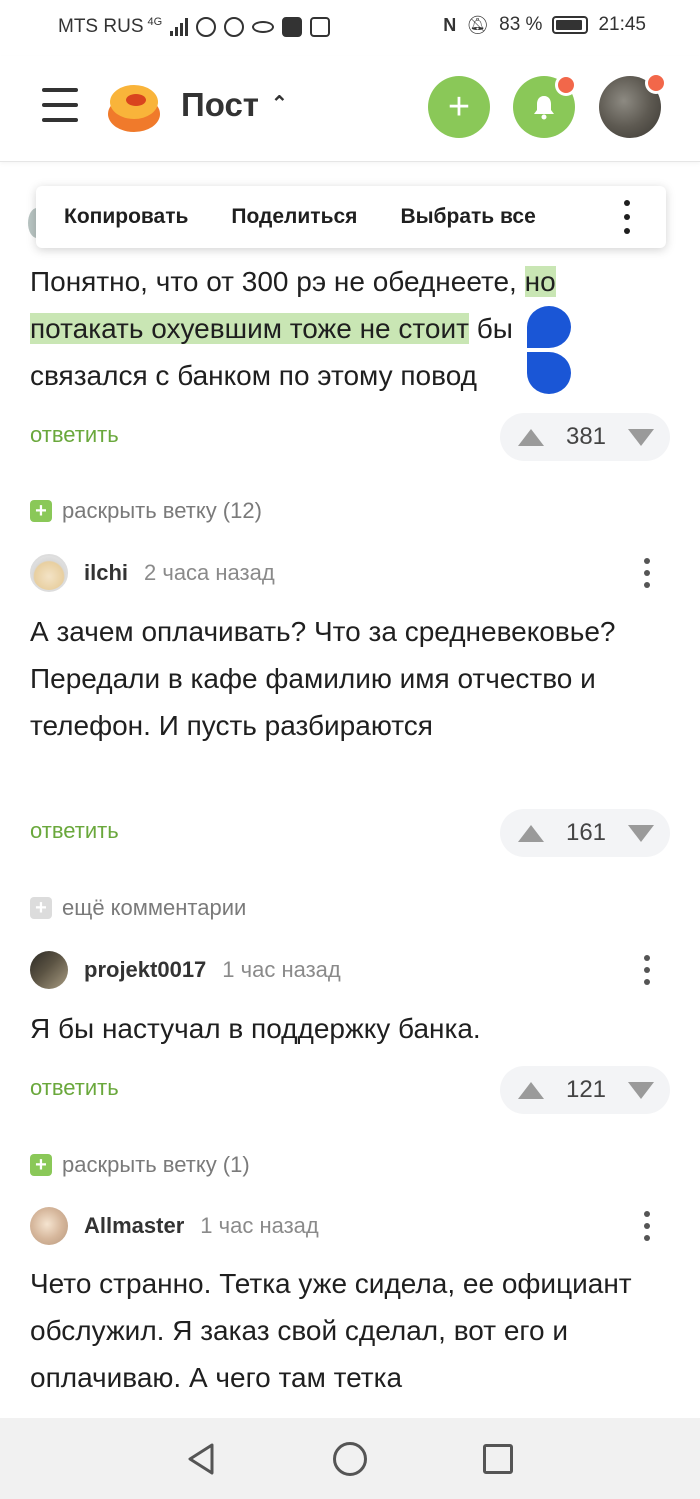 The width and height of the screenshot is (700, 1499). I want to click on status-left: MTS RUS 4G, so click(194, 27).